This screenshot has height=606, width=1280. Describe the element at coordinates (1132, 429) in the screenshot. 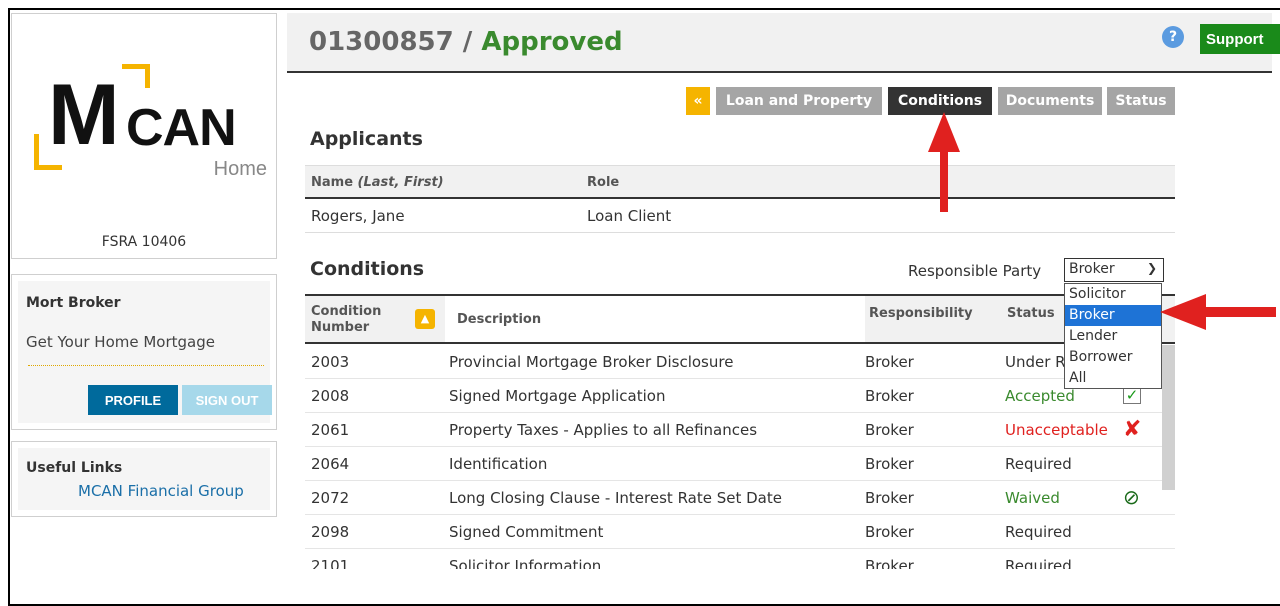

I see `x-icon: ✘` at that location.